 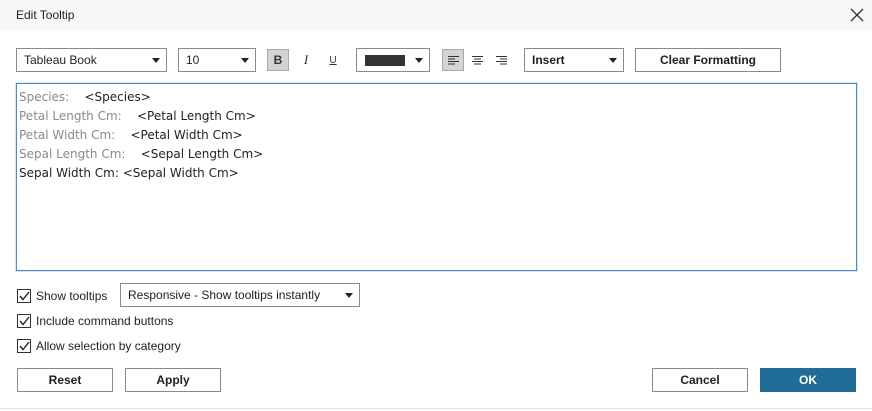 I want to click on allow-selection-row: Allow selection by category, so click(x=99, y=346).